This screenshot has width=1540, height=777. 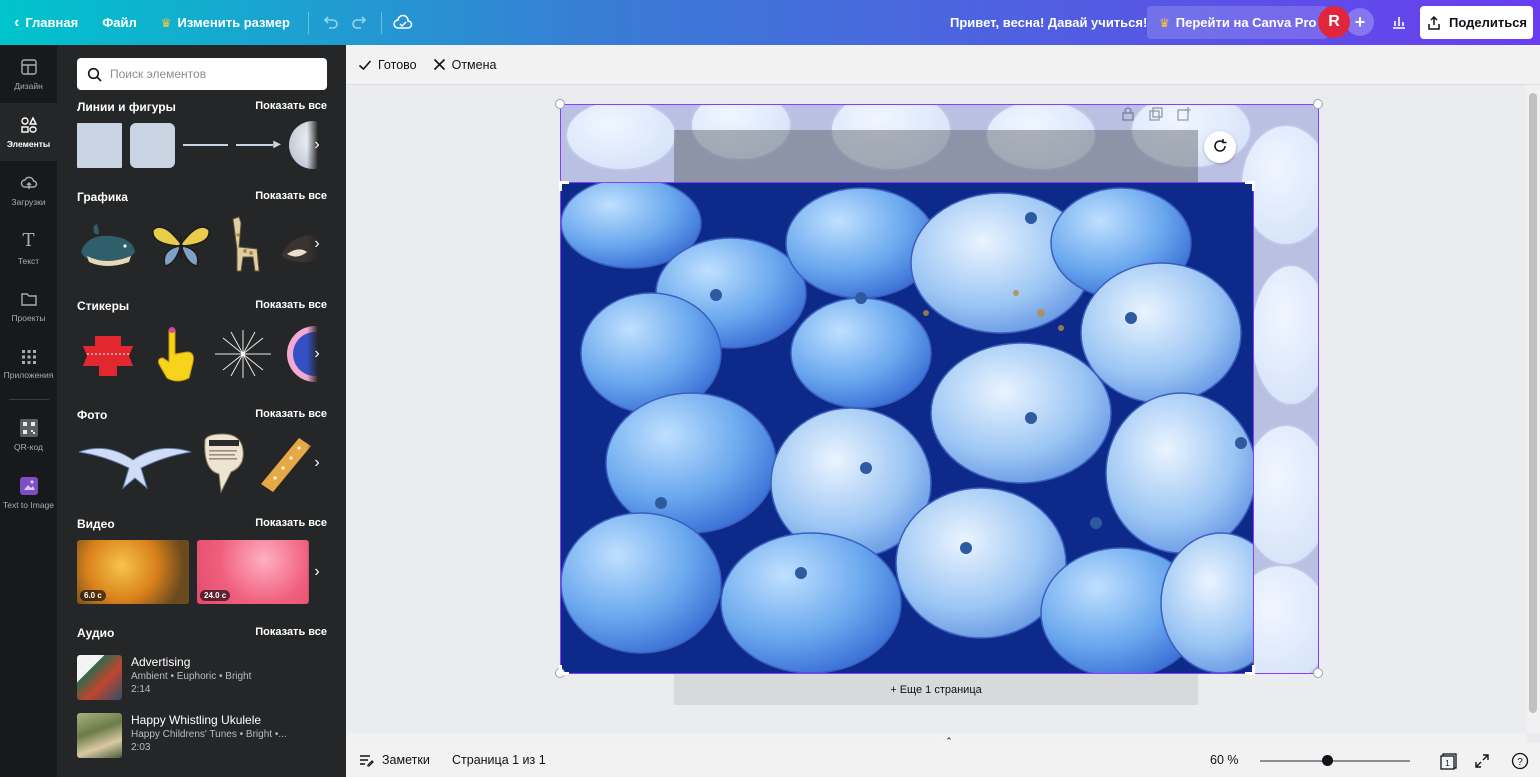 What do you see at coordinates (225, 22) in the screenshot?
I see `resize-button: ♛ Изменить размер` at bounding box center [225, 22].